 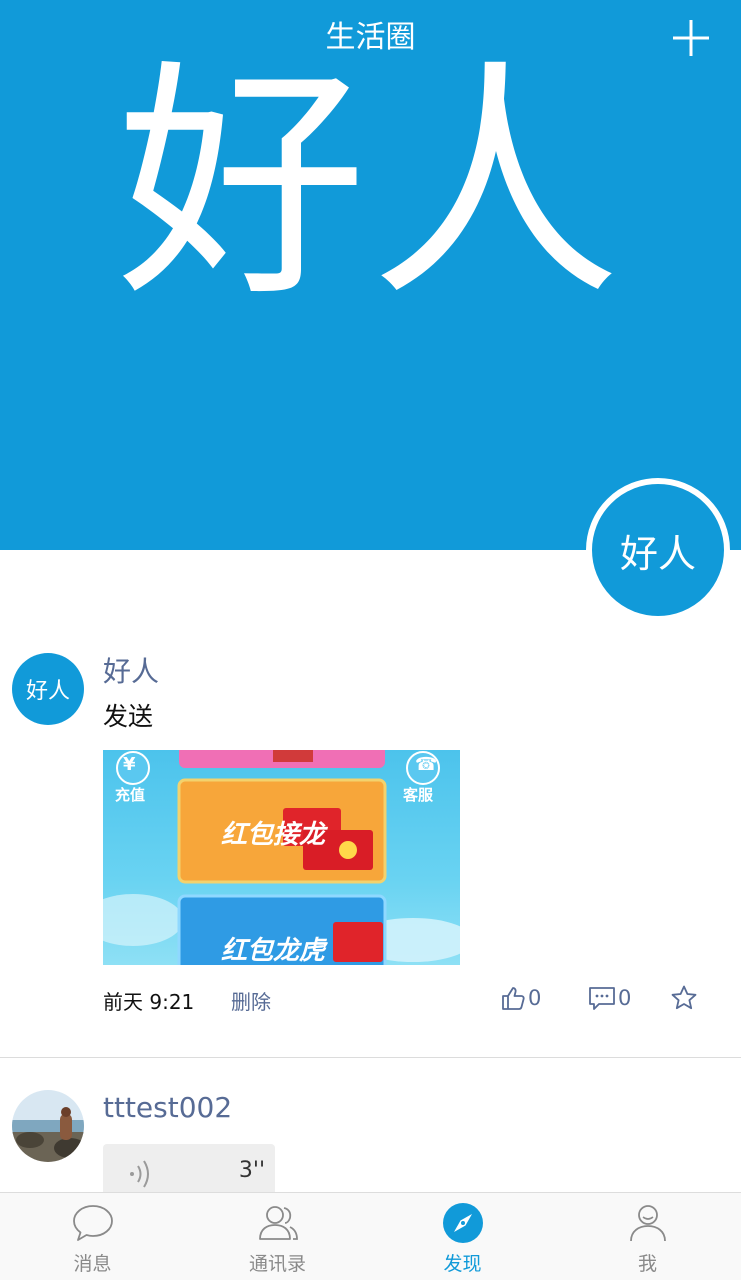 What do you see at coordinates (251, 1170) in the screenshot?
I see `voice-duration: 3''` at bounding box center [251, 1170].